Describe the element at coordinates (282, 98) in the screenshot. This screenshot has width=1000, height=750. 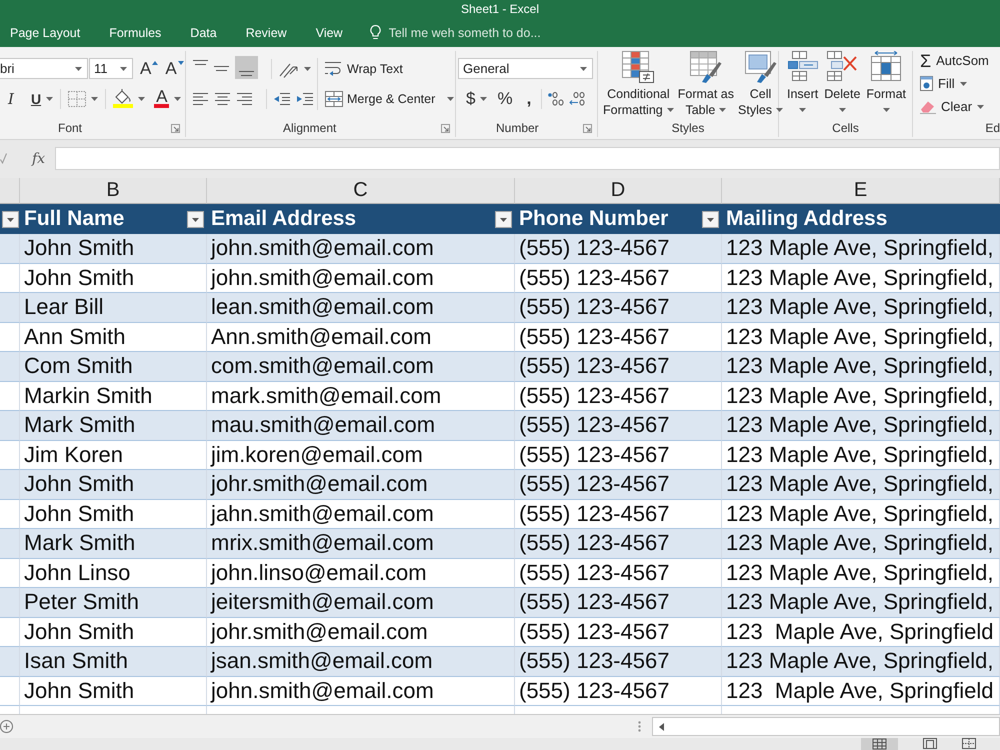
I see `decrease-indent-icon` at that location.